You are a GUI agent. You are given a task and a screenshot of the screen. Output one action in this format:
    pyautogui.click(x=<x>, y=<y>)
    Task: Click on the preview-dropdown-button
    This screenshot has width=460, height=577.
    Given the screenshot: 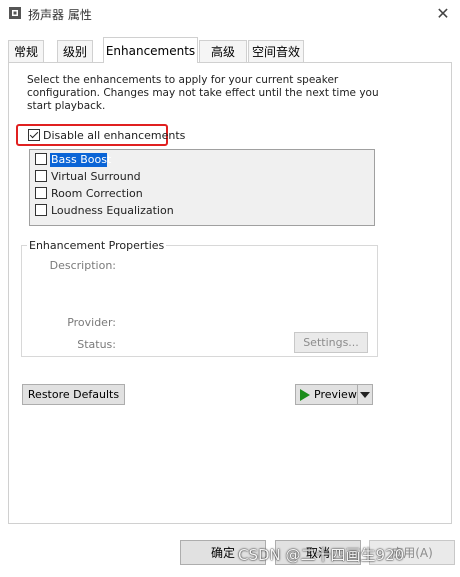 What is the action you would take?
    pyautogui.click(x=365, y=394)
    